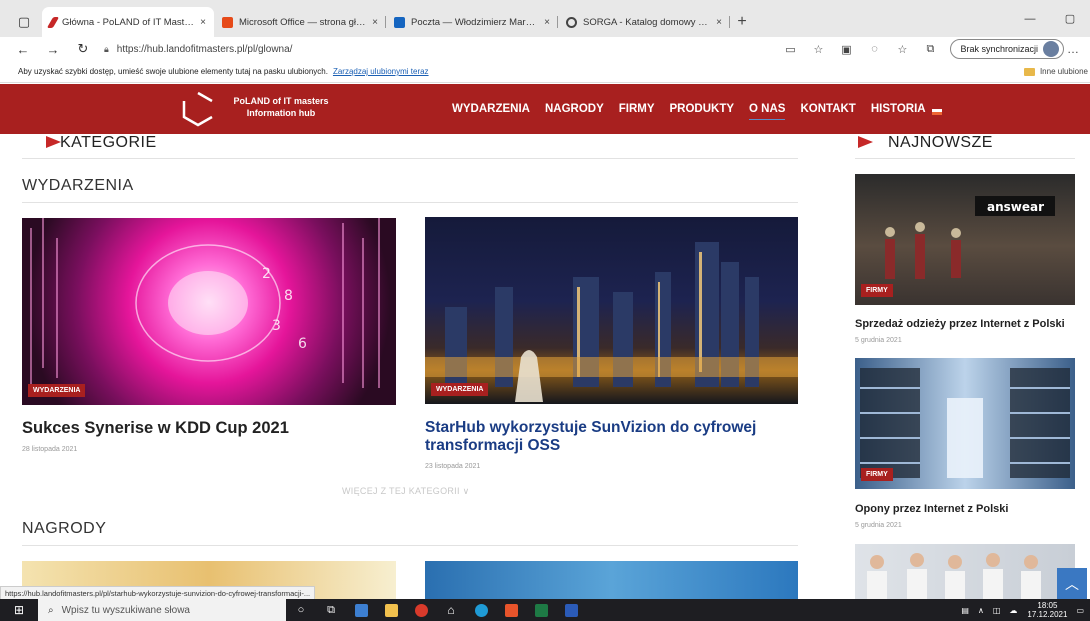 This screenshot has height=621, width=1090. What do you see at coordinates (767, 111) in the screenshot?
I see `menu-item-o-nas: O NAS` at bounding box center [767, 111].